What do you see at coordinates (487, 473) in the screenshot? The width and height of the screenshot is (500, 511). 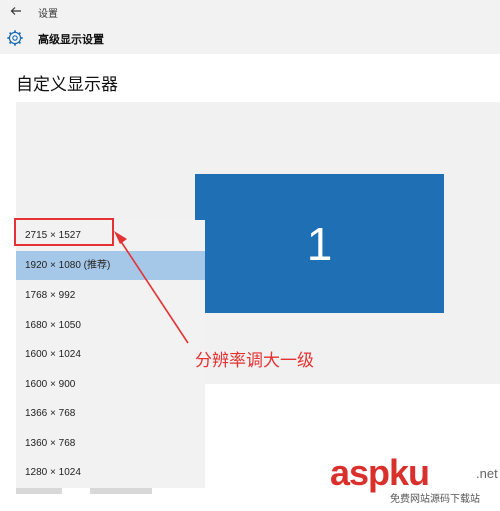 I see `watermark-suffix: .net` at bounding box center [487, 473].